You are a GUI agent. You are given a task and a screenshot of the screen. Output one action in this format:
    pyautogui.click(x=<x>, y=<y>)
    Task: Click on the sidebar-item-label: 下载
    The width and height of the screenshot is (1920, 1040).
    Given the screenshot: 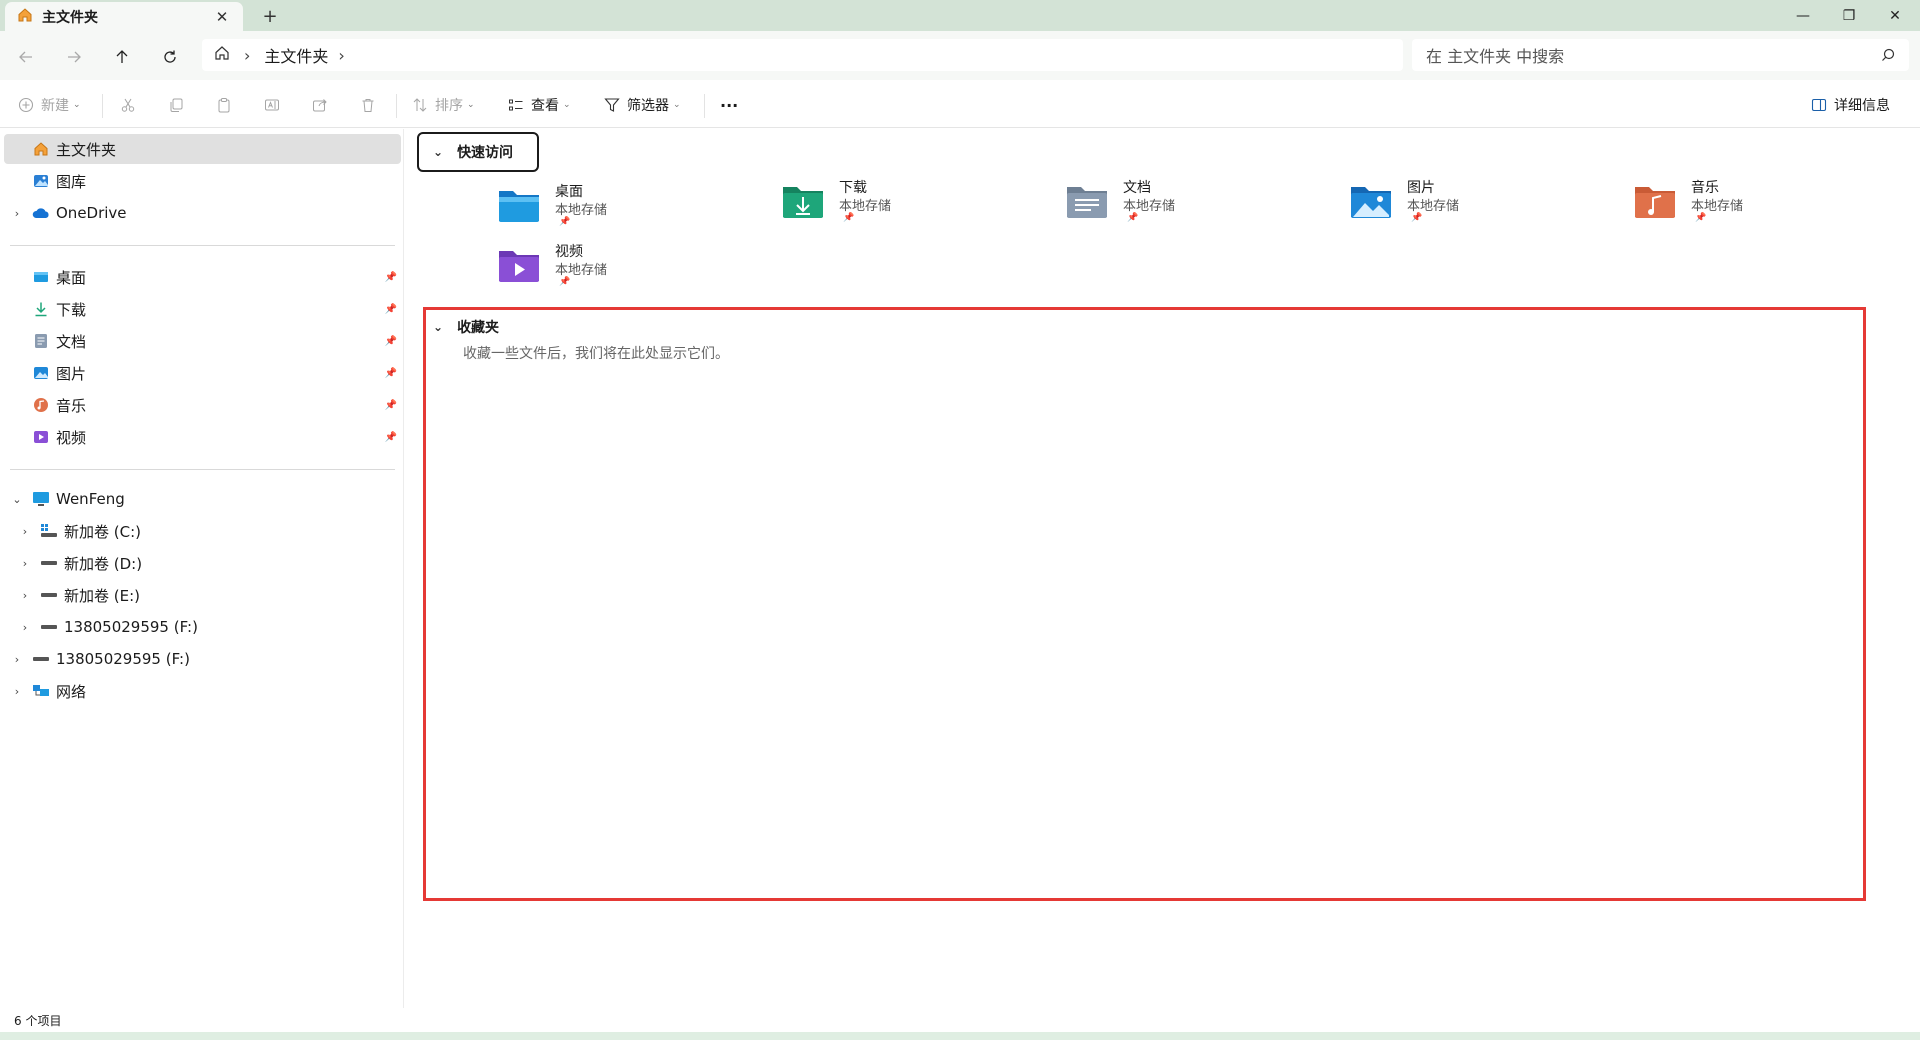 What is the action you would take?
    pyautogui.click(x=71, y=309)
    